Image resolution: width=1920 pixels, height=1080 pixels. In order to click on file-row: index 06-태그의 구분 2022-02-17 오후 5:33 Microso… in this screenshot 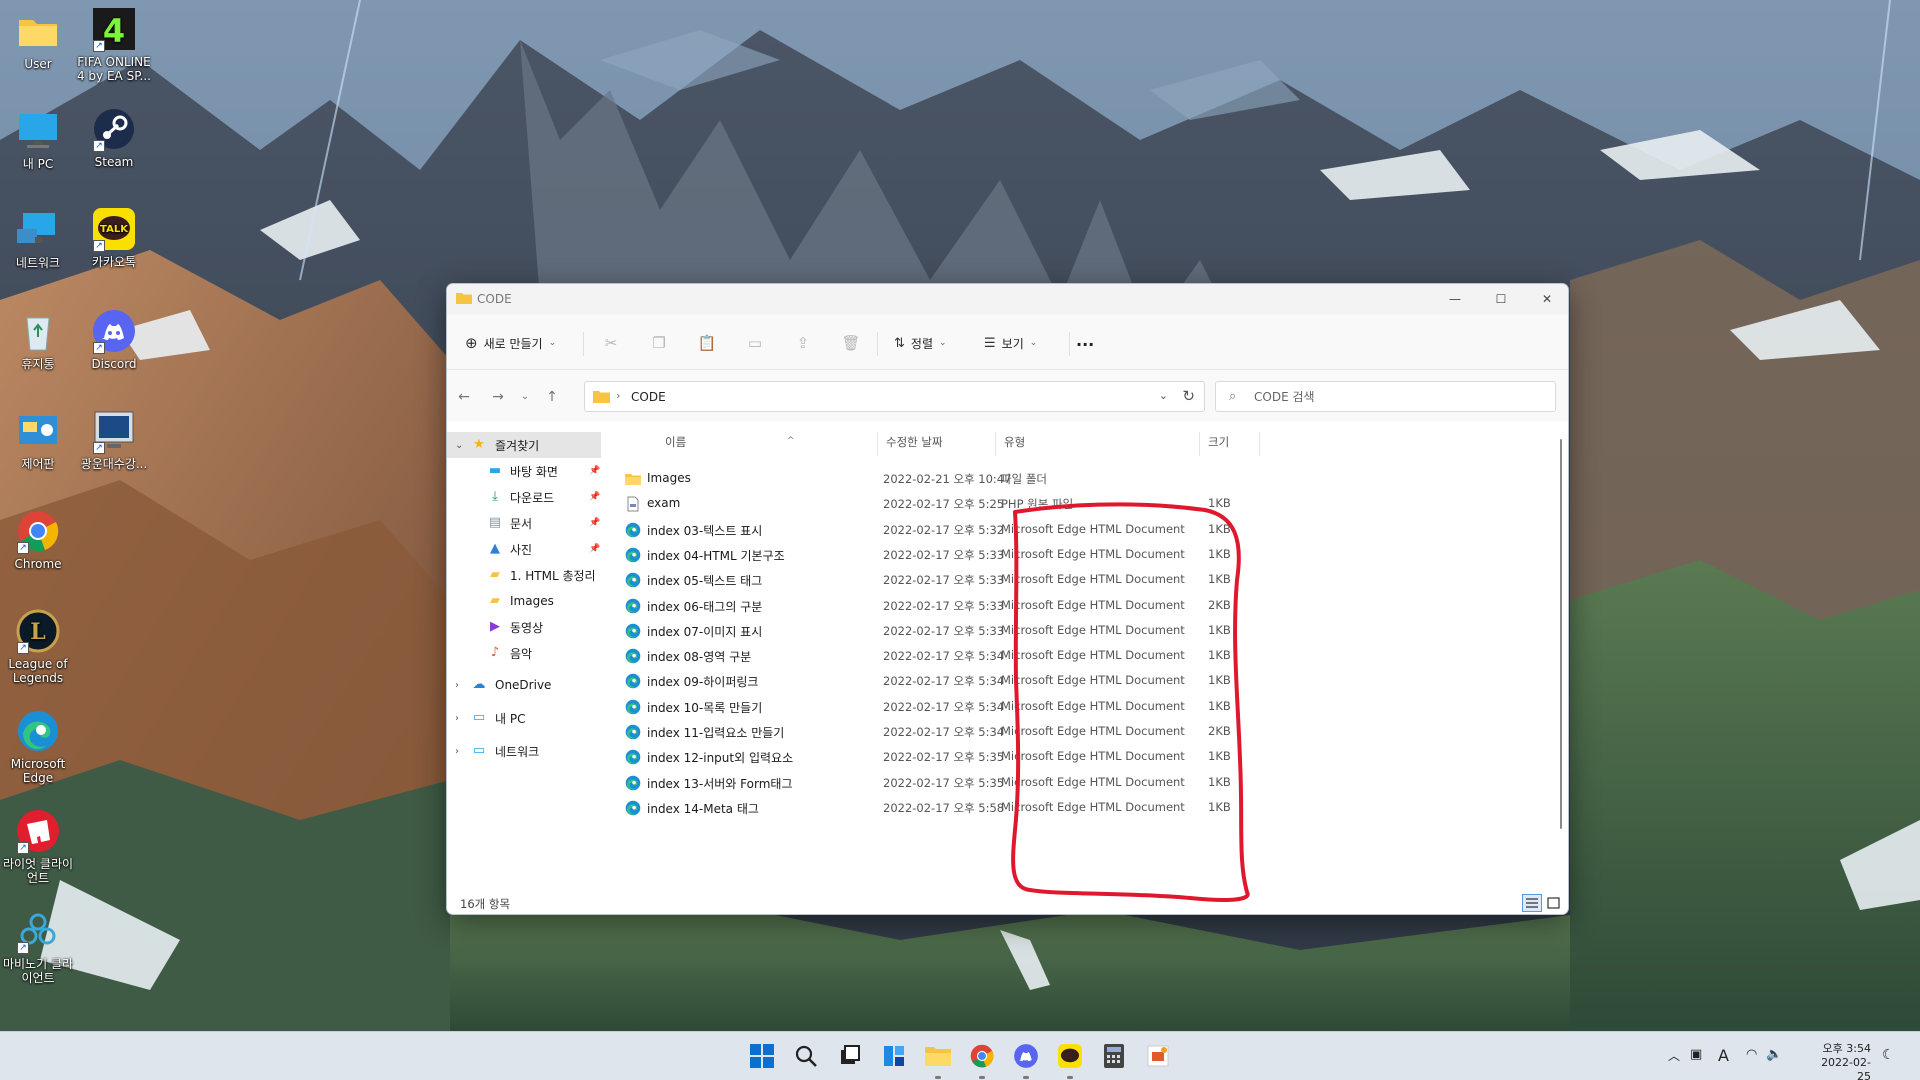, I will do `click(957, 605)`.